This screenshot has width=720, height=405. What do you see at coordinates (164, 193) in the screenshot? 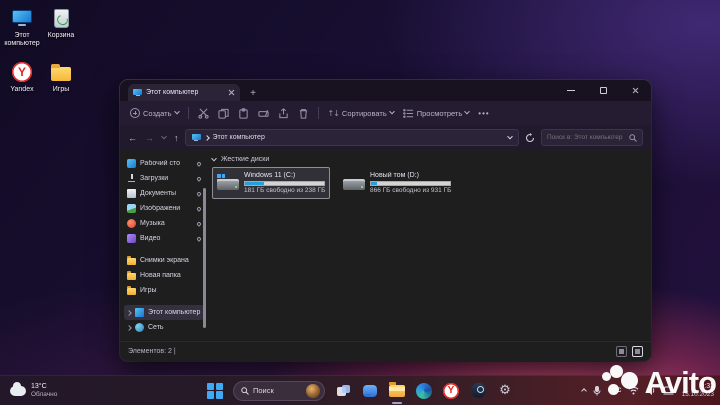
I see `sidebar-item-documents: Документы` at bounding box center [164, 193].